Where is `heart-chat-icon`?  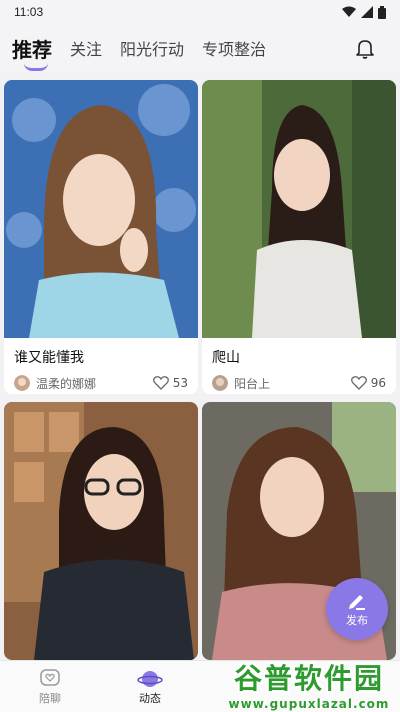 heart-chat-icon is located at coordinates (50, 677).